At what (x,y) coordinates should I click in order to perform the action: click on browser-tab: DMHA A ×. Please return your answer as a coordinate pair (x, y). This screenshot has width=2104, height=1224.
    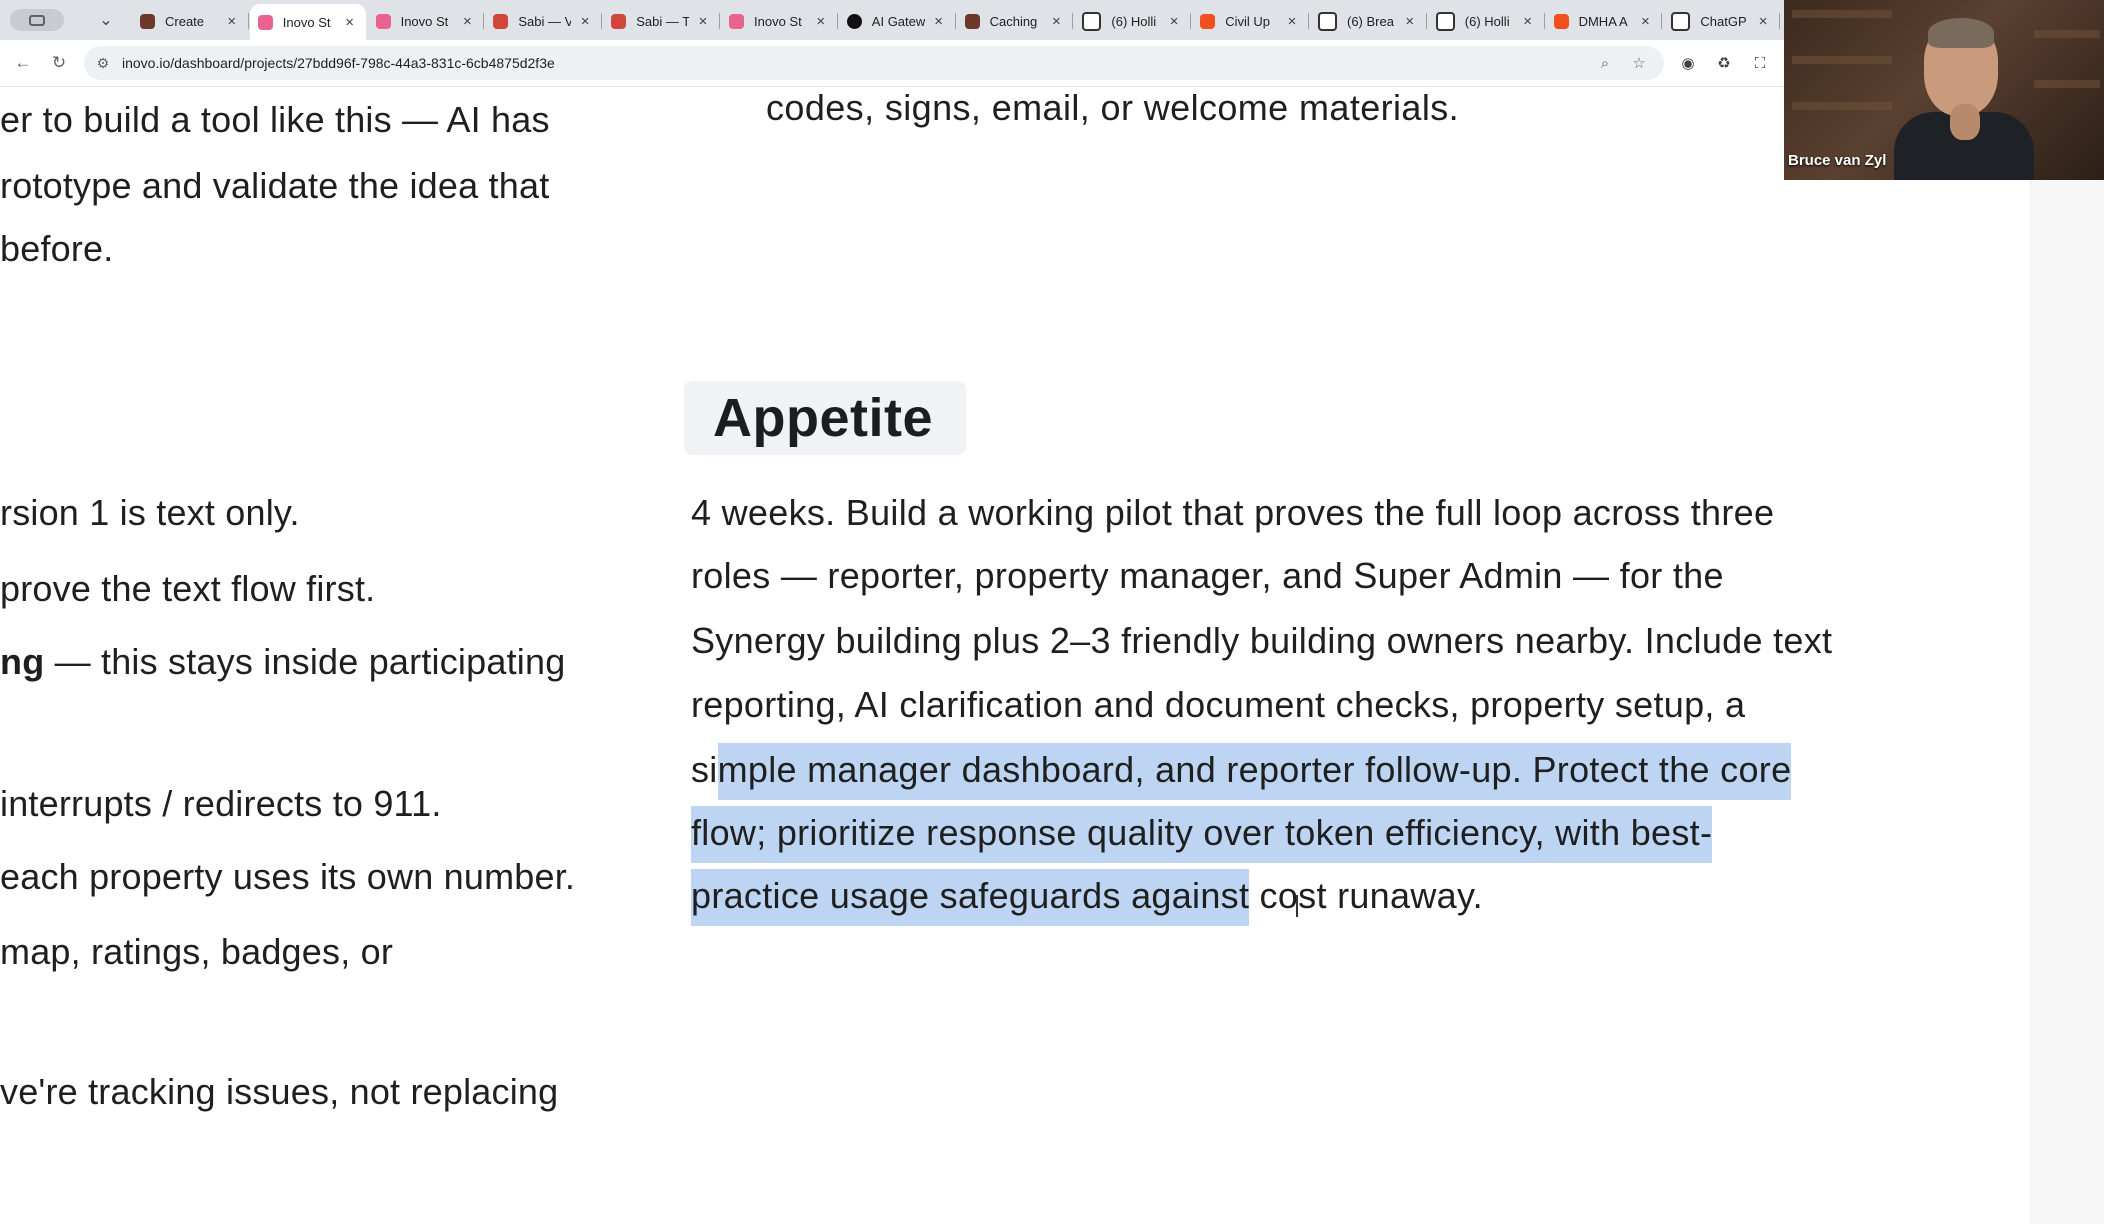
    Looking at the image, I should click on (1604, 21).